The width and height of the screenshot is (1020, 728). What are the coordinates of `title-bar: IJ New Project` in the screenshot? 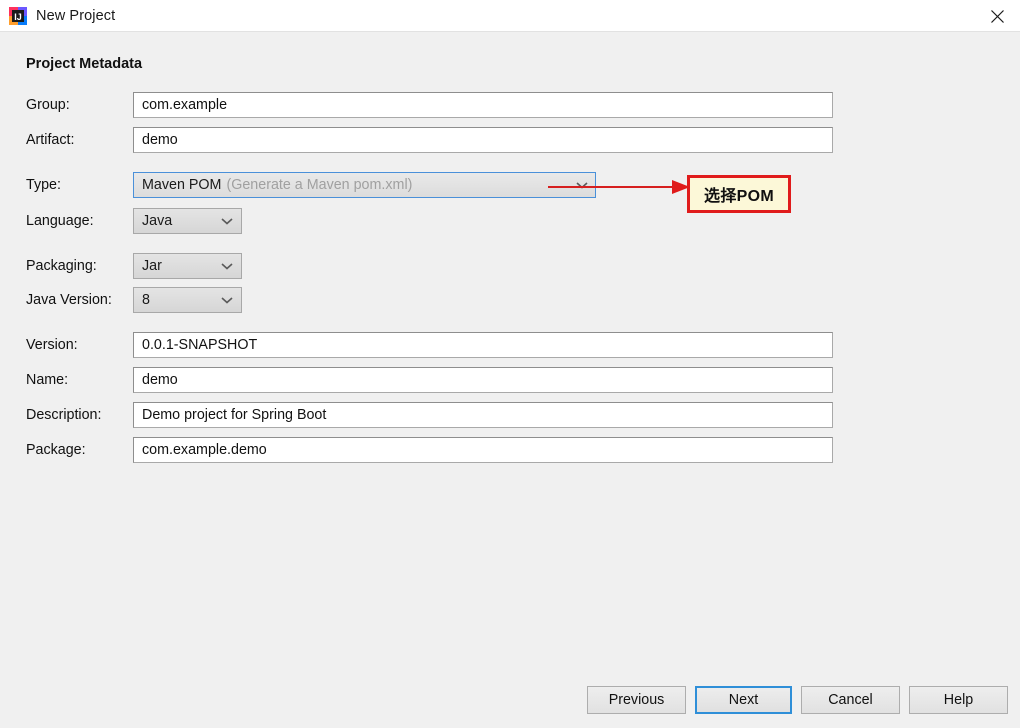 It's located at (510, 16).